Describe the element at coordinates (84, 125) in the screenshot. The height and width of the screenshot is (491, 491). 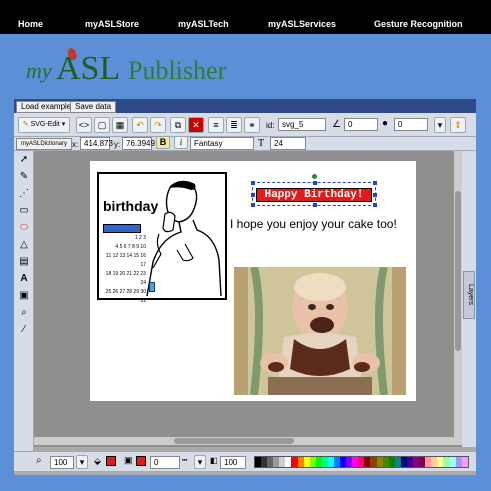
I see `source-icon: <>` at that location.